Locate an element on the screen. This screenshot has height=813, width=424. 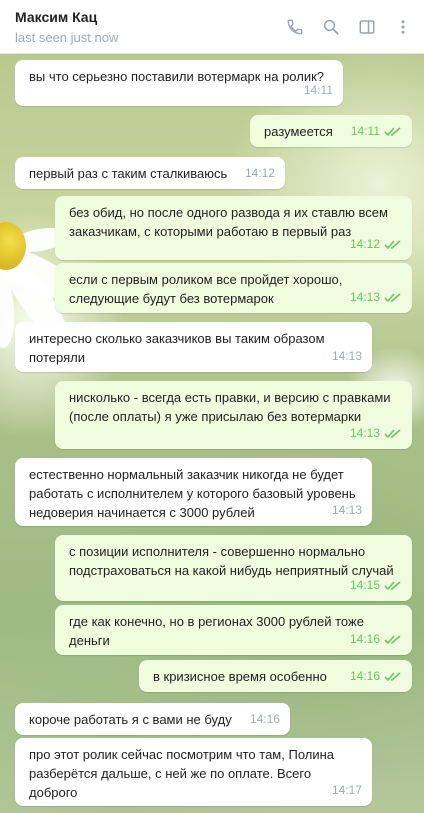
sidebar-toggle-icon is located at coordinates (367, 27).